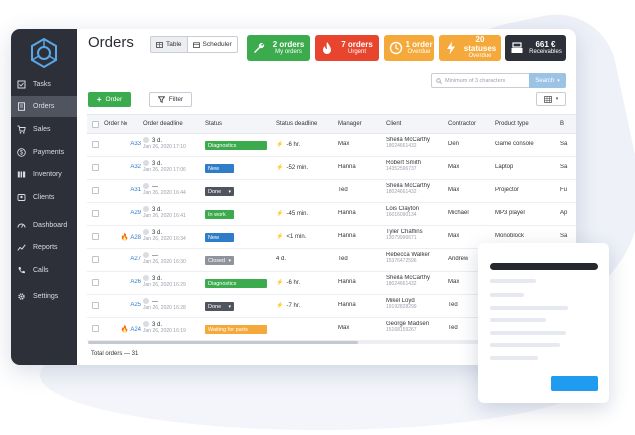 This screenshot has width=635, height=435. What do you see at coordinates (401, 330) in the screenshot?
I see `client-phone: 15168159267` at bounding box center [401, 330].